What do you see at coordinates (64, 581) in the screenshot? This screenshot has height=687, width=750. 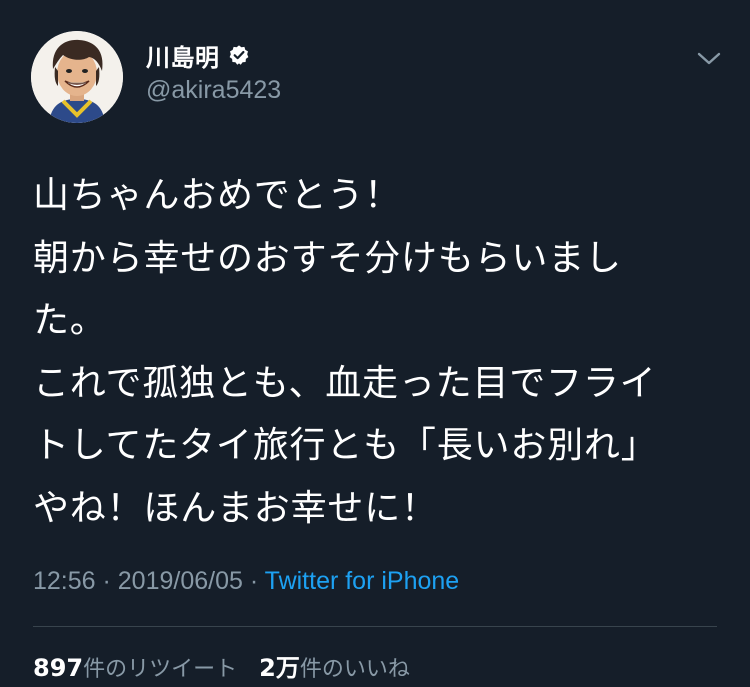 I see `tweet-time: 12:56` at bounding box center [64, 581].